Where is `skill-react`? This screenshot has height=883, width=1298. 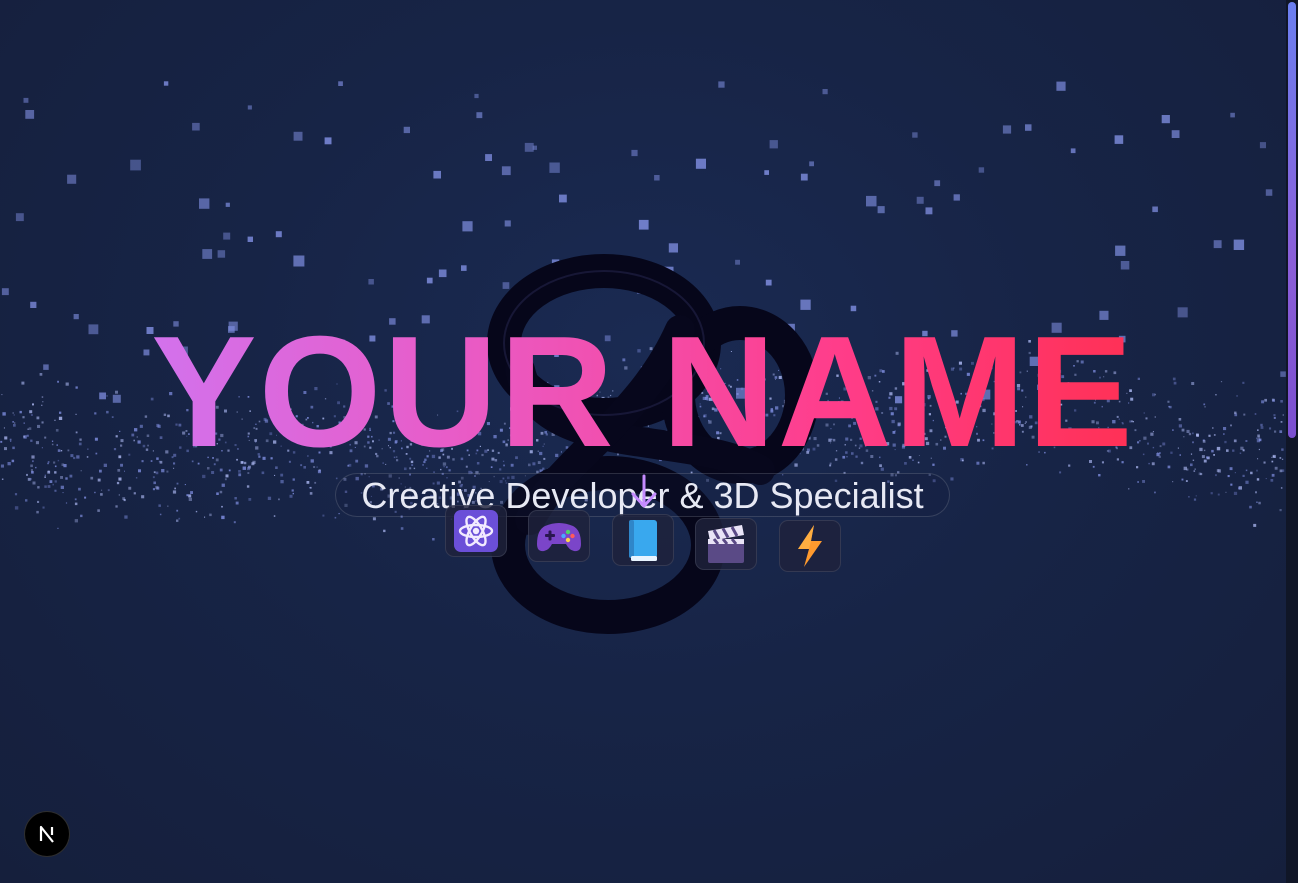
skill-react is located at coordinates (476, 531).